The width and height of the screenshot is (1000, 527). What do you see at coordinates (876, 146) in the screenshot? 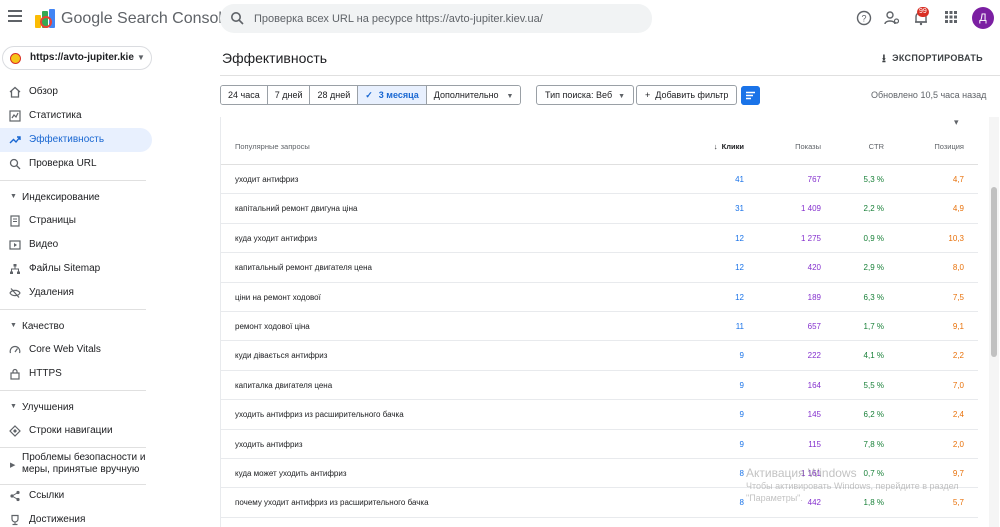
I see `header-ctr: CTR` at bounding box center [876, 146].